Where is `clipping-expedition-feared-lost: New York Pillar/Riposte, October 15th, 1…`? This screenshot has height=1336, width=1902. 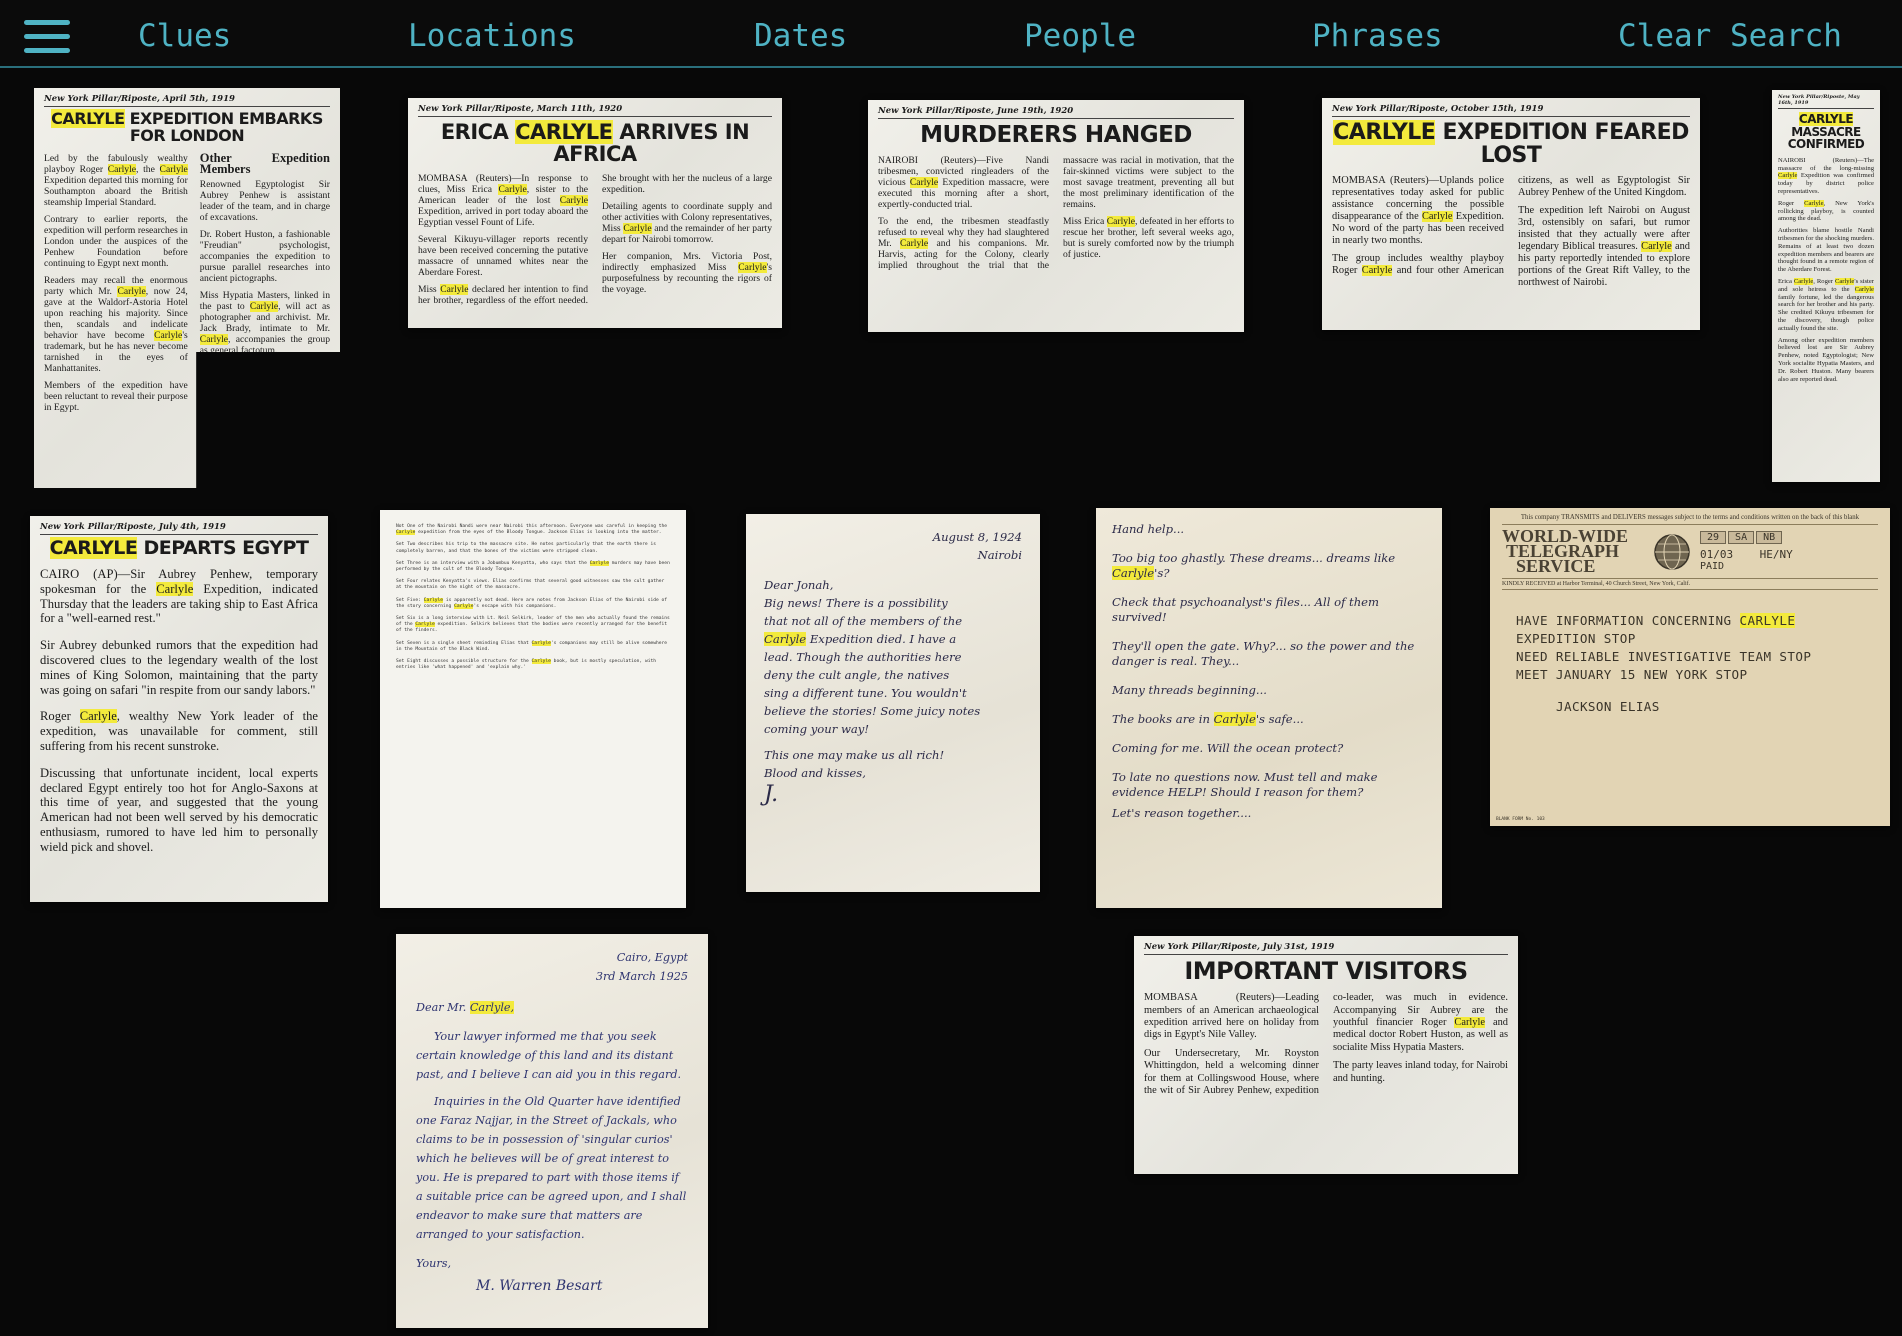
clipping-expedition-feared-lost: New York Pillar/Riposte, October 15th, 1… is located at coordinates (1511, 214).